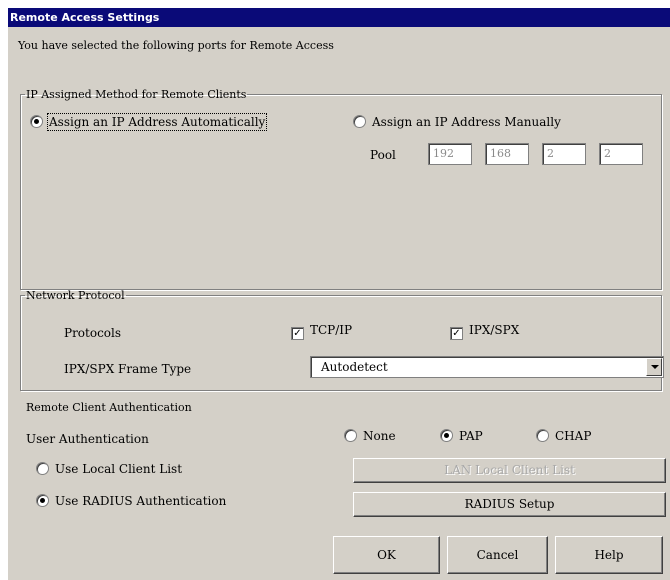 This screenshot has width=670, height=580. What do you see at coordinates (75, 295) in the screenshot?
I see `network-protocol-legend: Network Protocol` at bounding box center [75, 295].